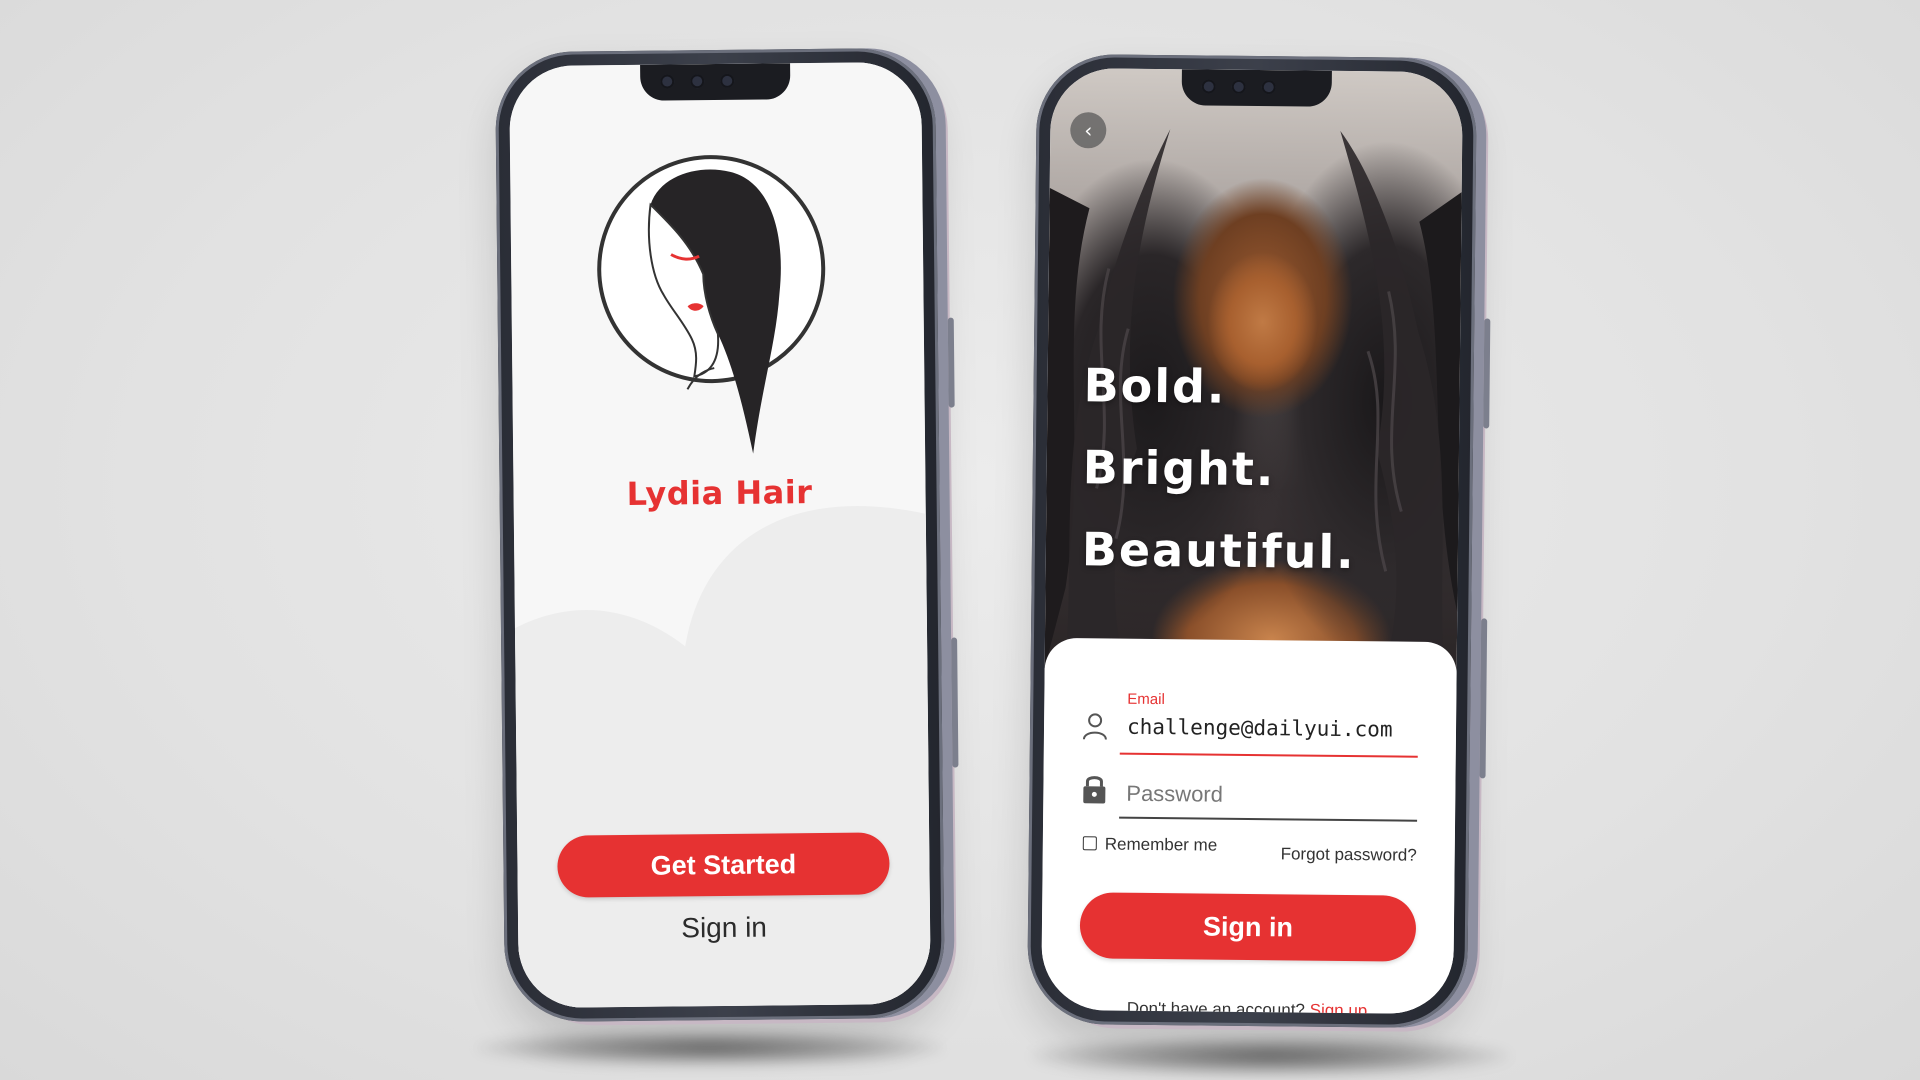  Describe the element at coordinates (1155, 386) in the screenshot. I see `tagline-line-1: Bold.` at that location.